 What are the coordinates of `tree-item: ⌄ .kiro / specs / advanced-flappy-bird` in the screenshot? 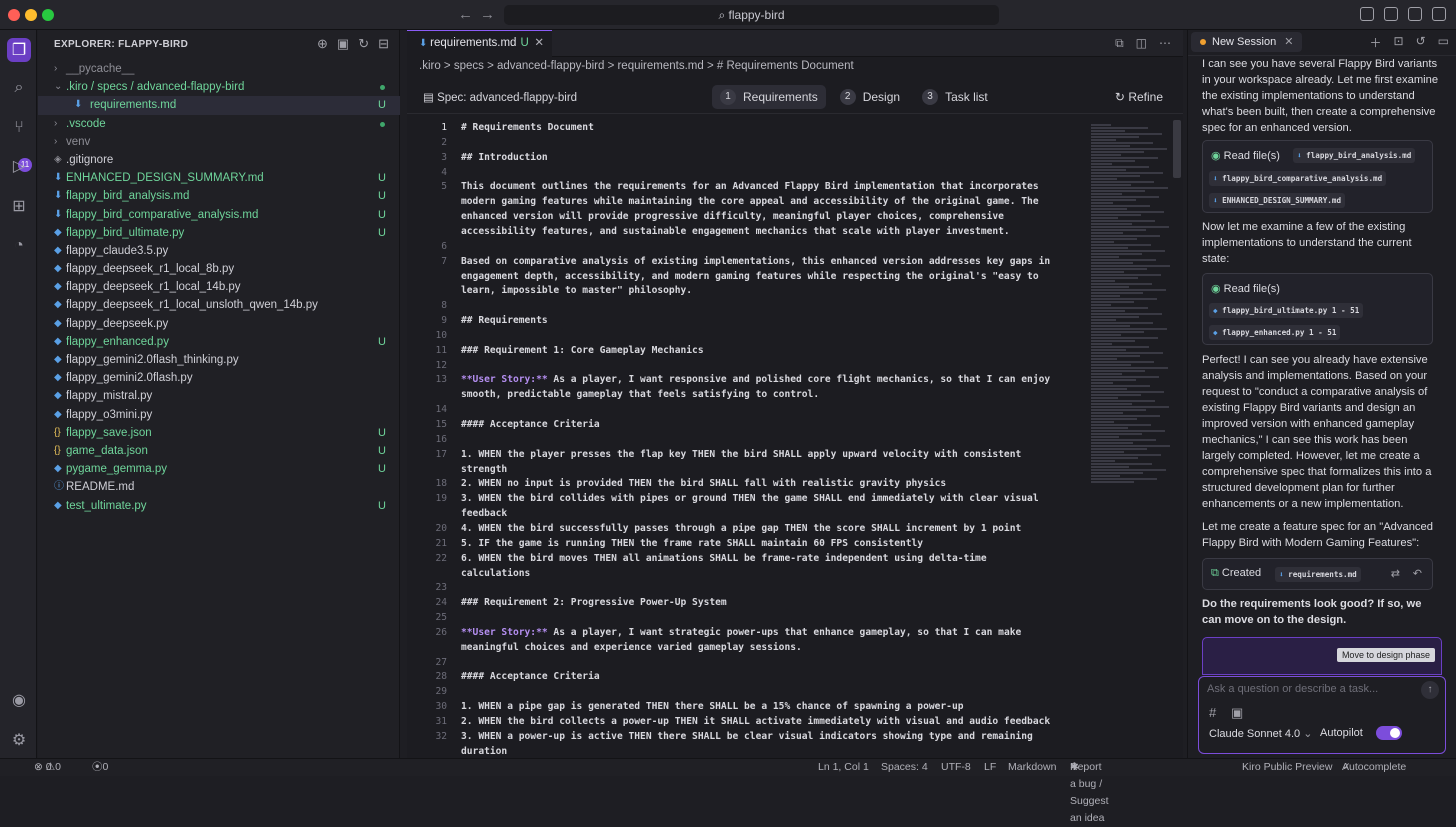 It's located at (219, 87).